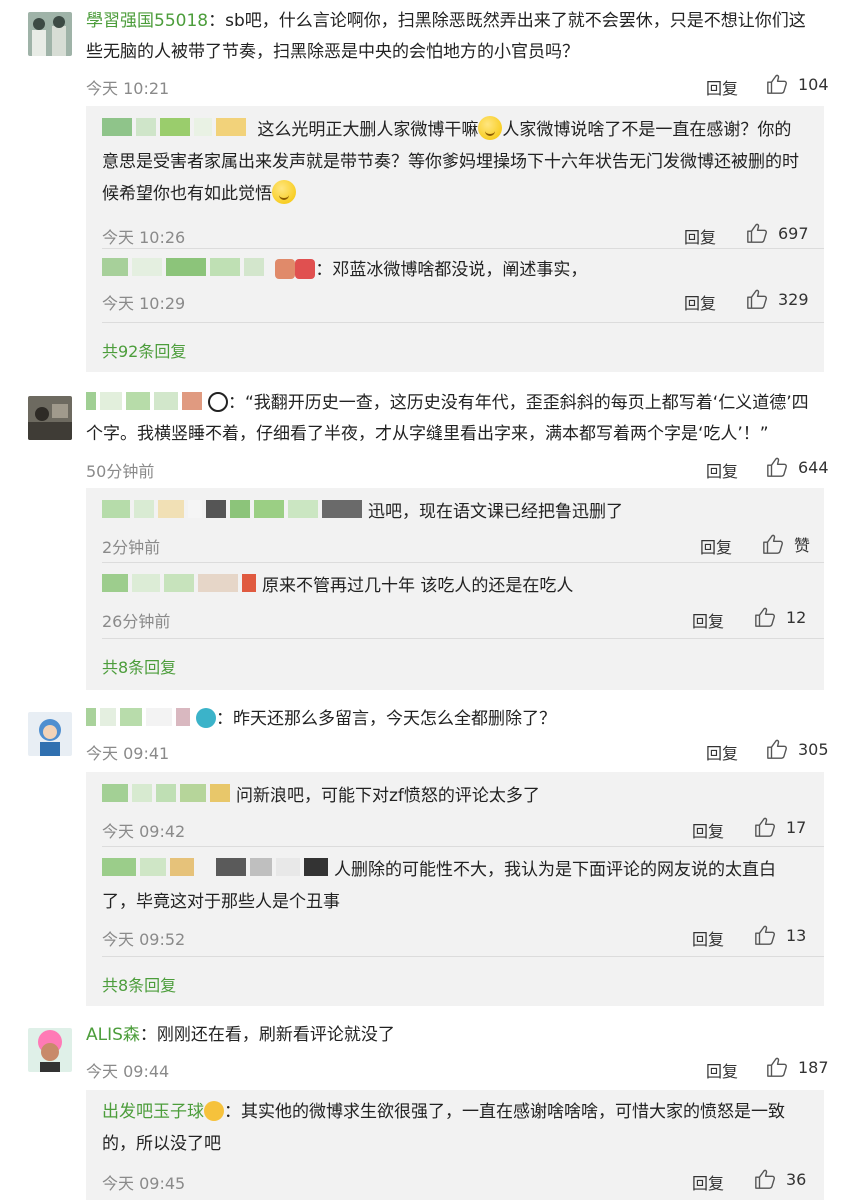 The image size is (844, 1200). Describe the element at coordinates (454, 796) in the screenshot. I see `reply-text: 问新浪吧，可能下对zf愤怒的评论太多了` at that location.